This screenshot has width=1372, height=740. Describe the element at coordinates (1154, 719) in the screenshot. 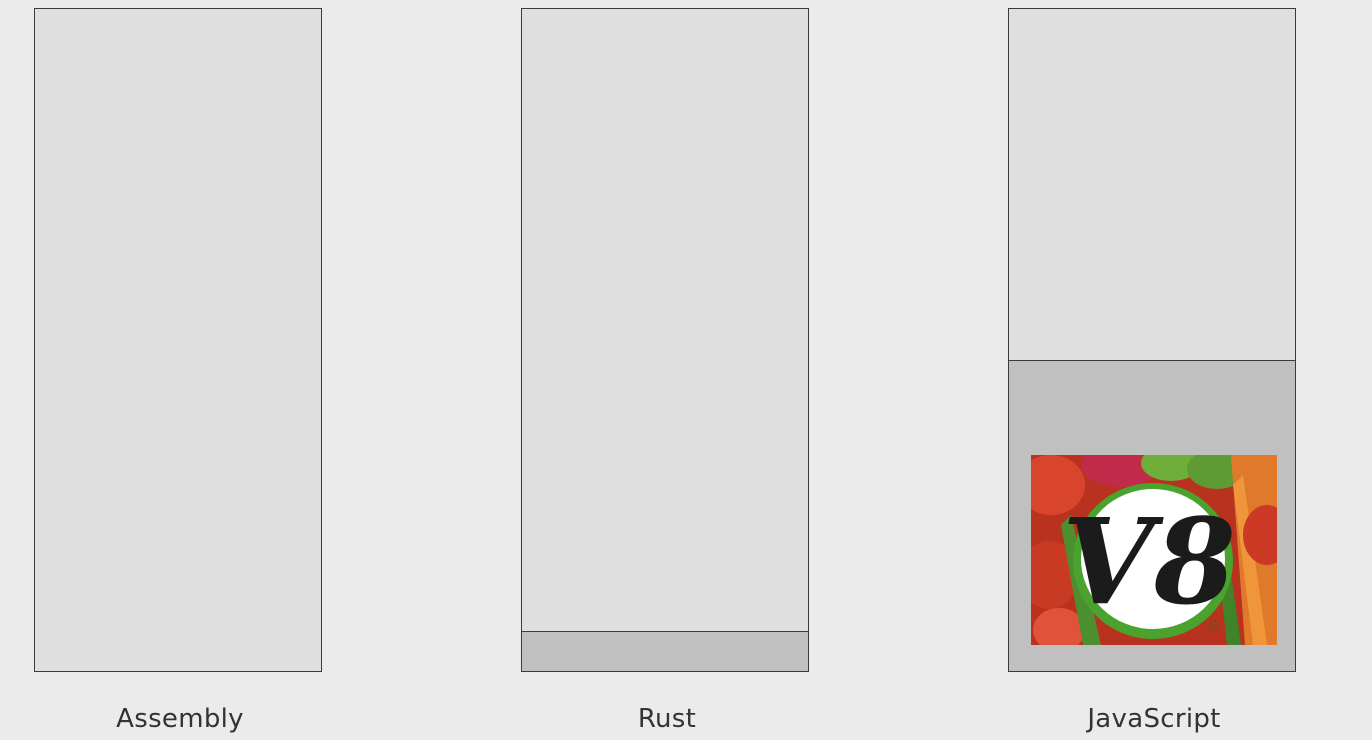

I see `label-javascript: JavaScript` at that location.